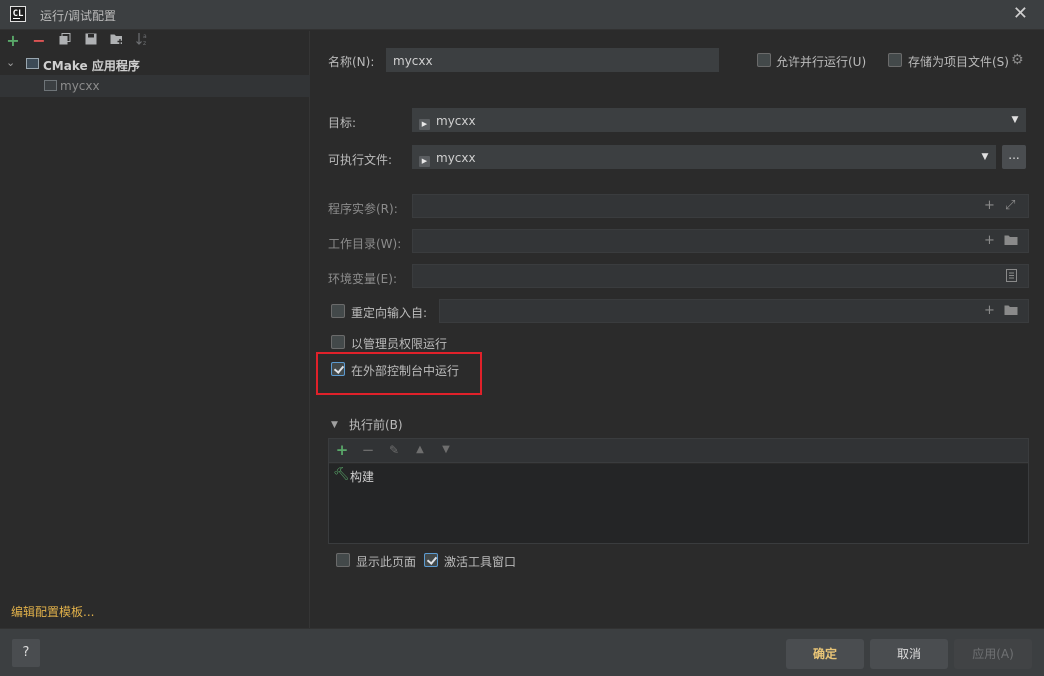 The image size is (1044, 676). What do you see at coordinates (394, 450) in the screenshot?
I see `edit-icon: ✎` at bounding box center [394, 450].